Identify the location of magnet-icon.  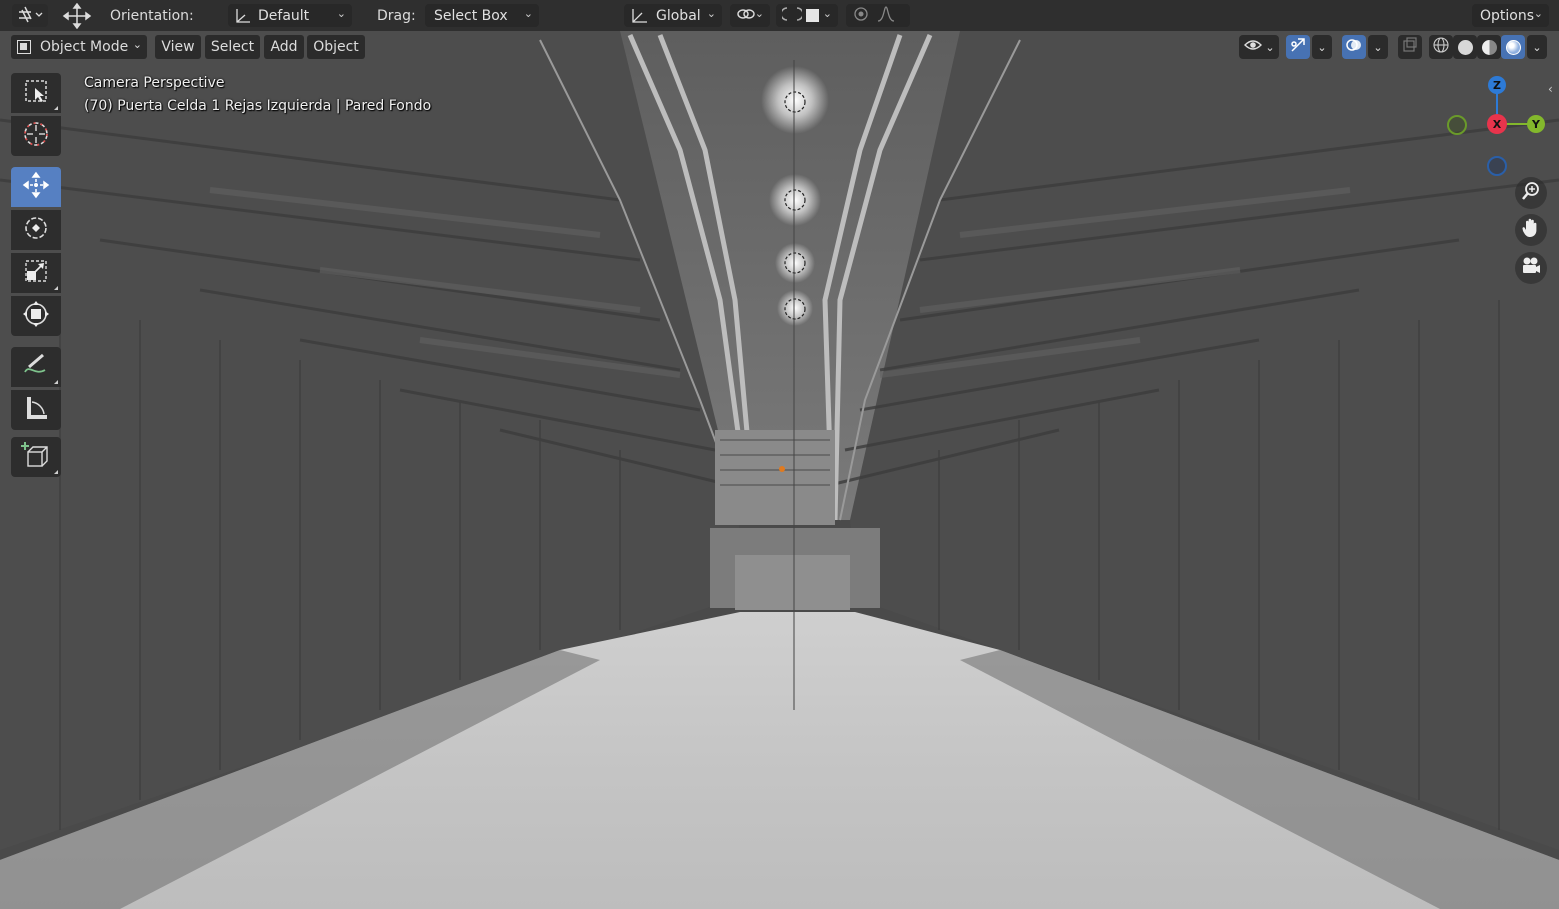
(792, 16).